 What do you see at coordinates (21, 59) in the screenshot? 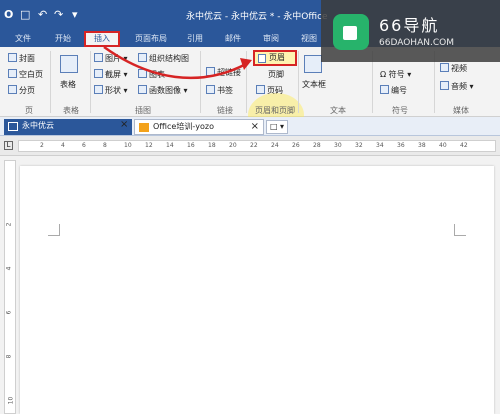
I see `cover-button: 封面` at bounding box center [21, 59].